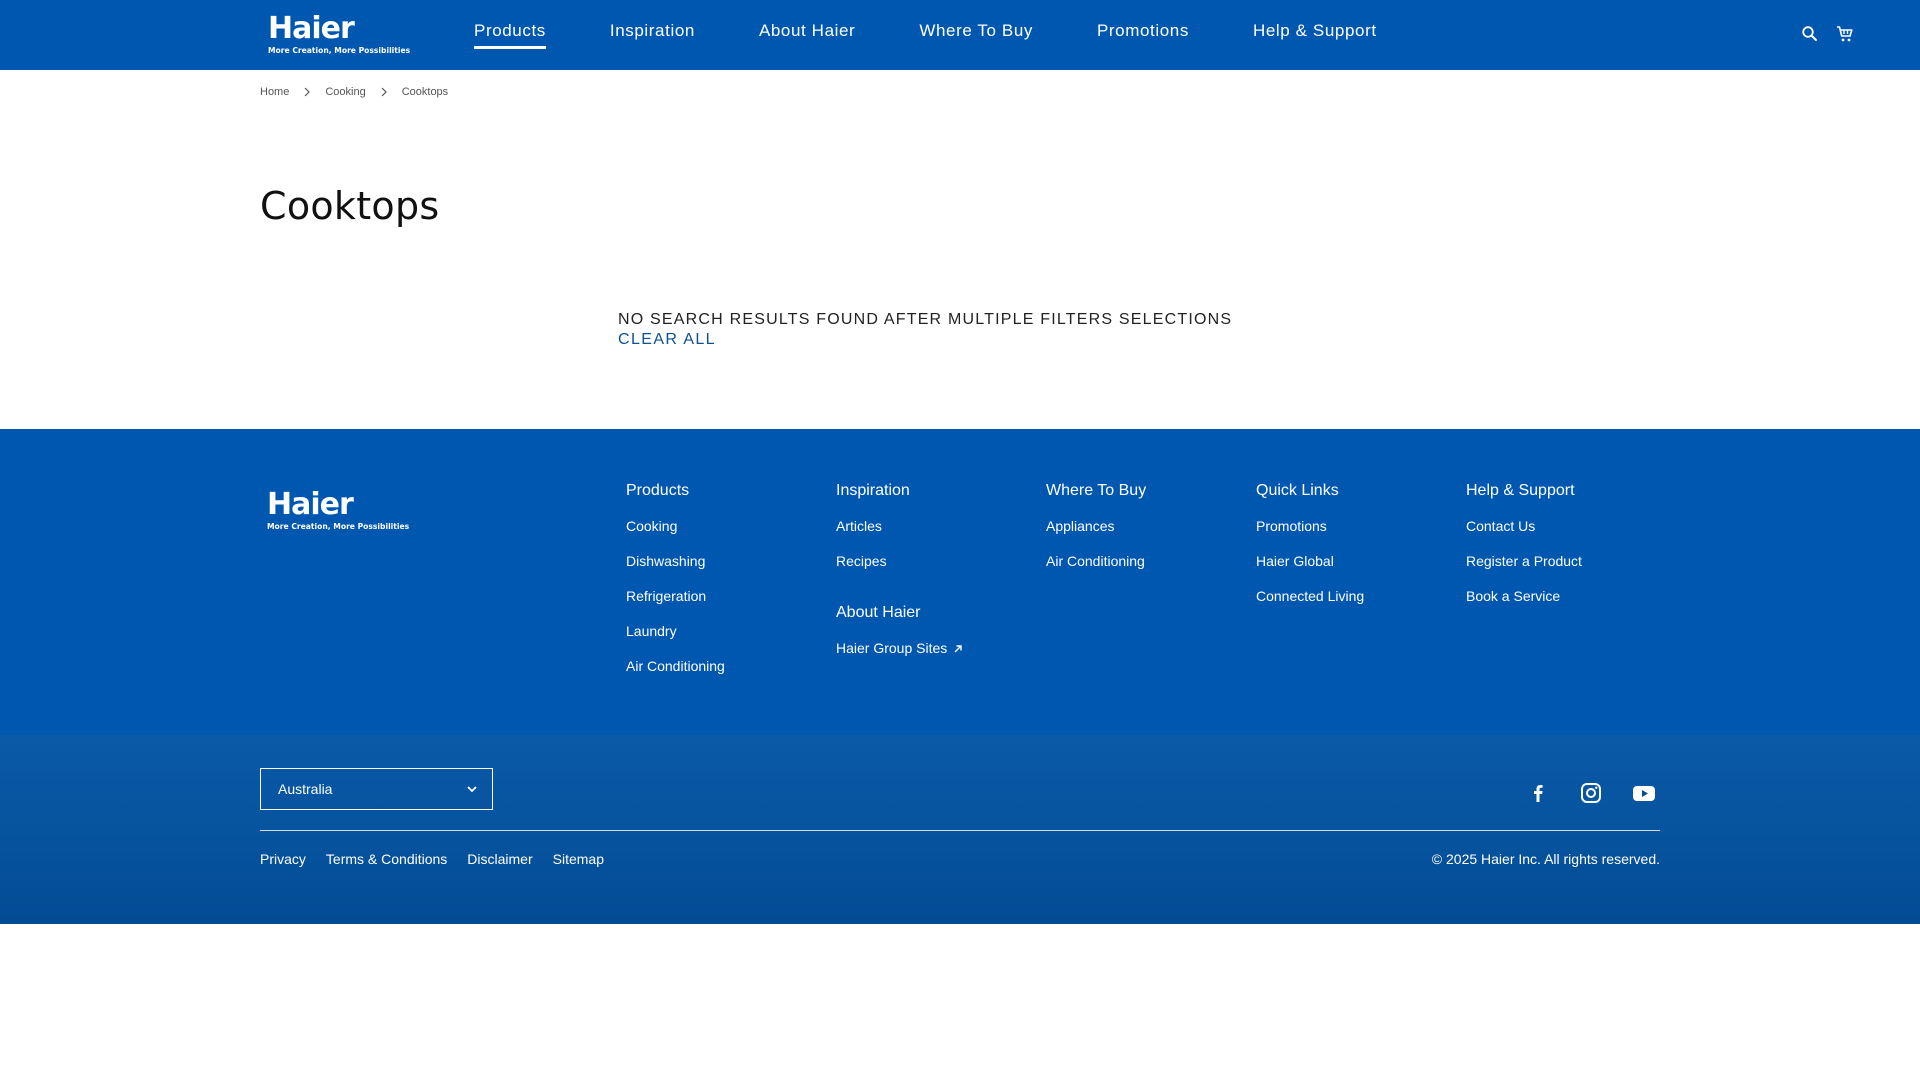 The height and width of the screenshot is (1080, 1920). I want to click on footer-link-contact-us: Contact Us, so click(1524, 526).